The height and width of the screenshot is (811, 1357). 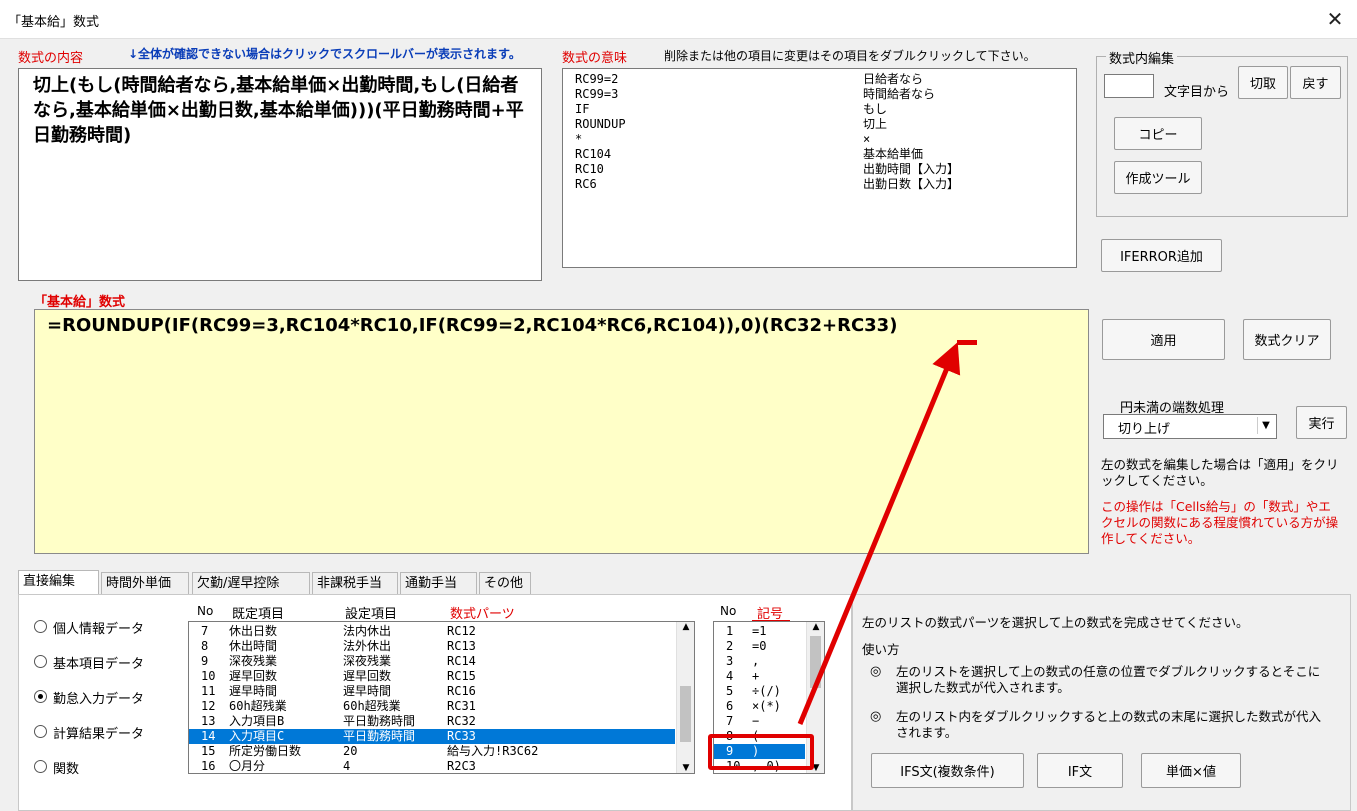 What do you see at coordinates (879, 533) in the screenshot?
I see `annotation-arrow` at bounding box center [879, 533].